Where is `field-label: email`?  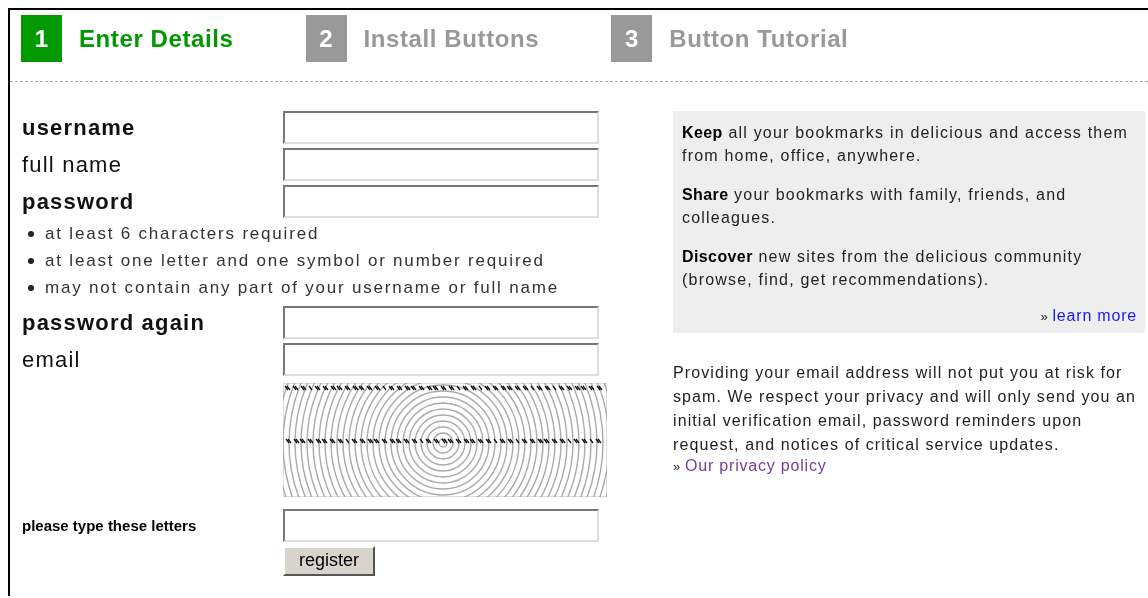
field-label: email is located at coordinates (52, 359).